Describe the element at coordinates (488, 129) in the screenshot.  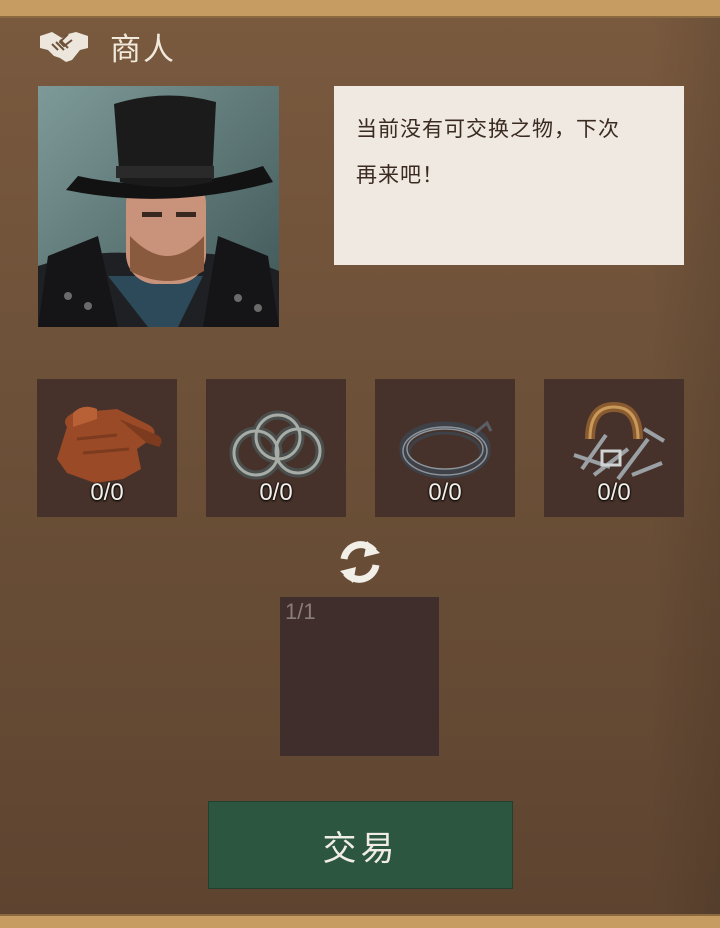
I see `dialog-line-1: 当前没有可交换之物，下次` at that location.